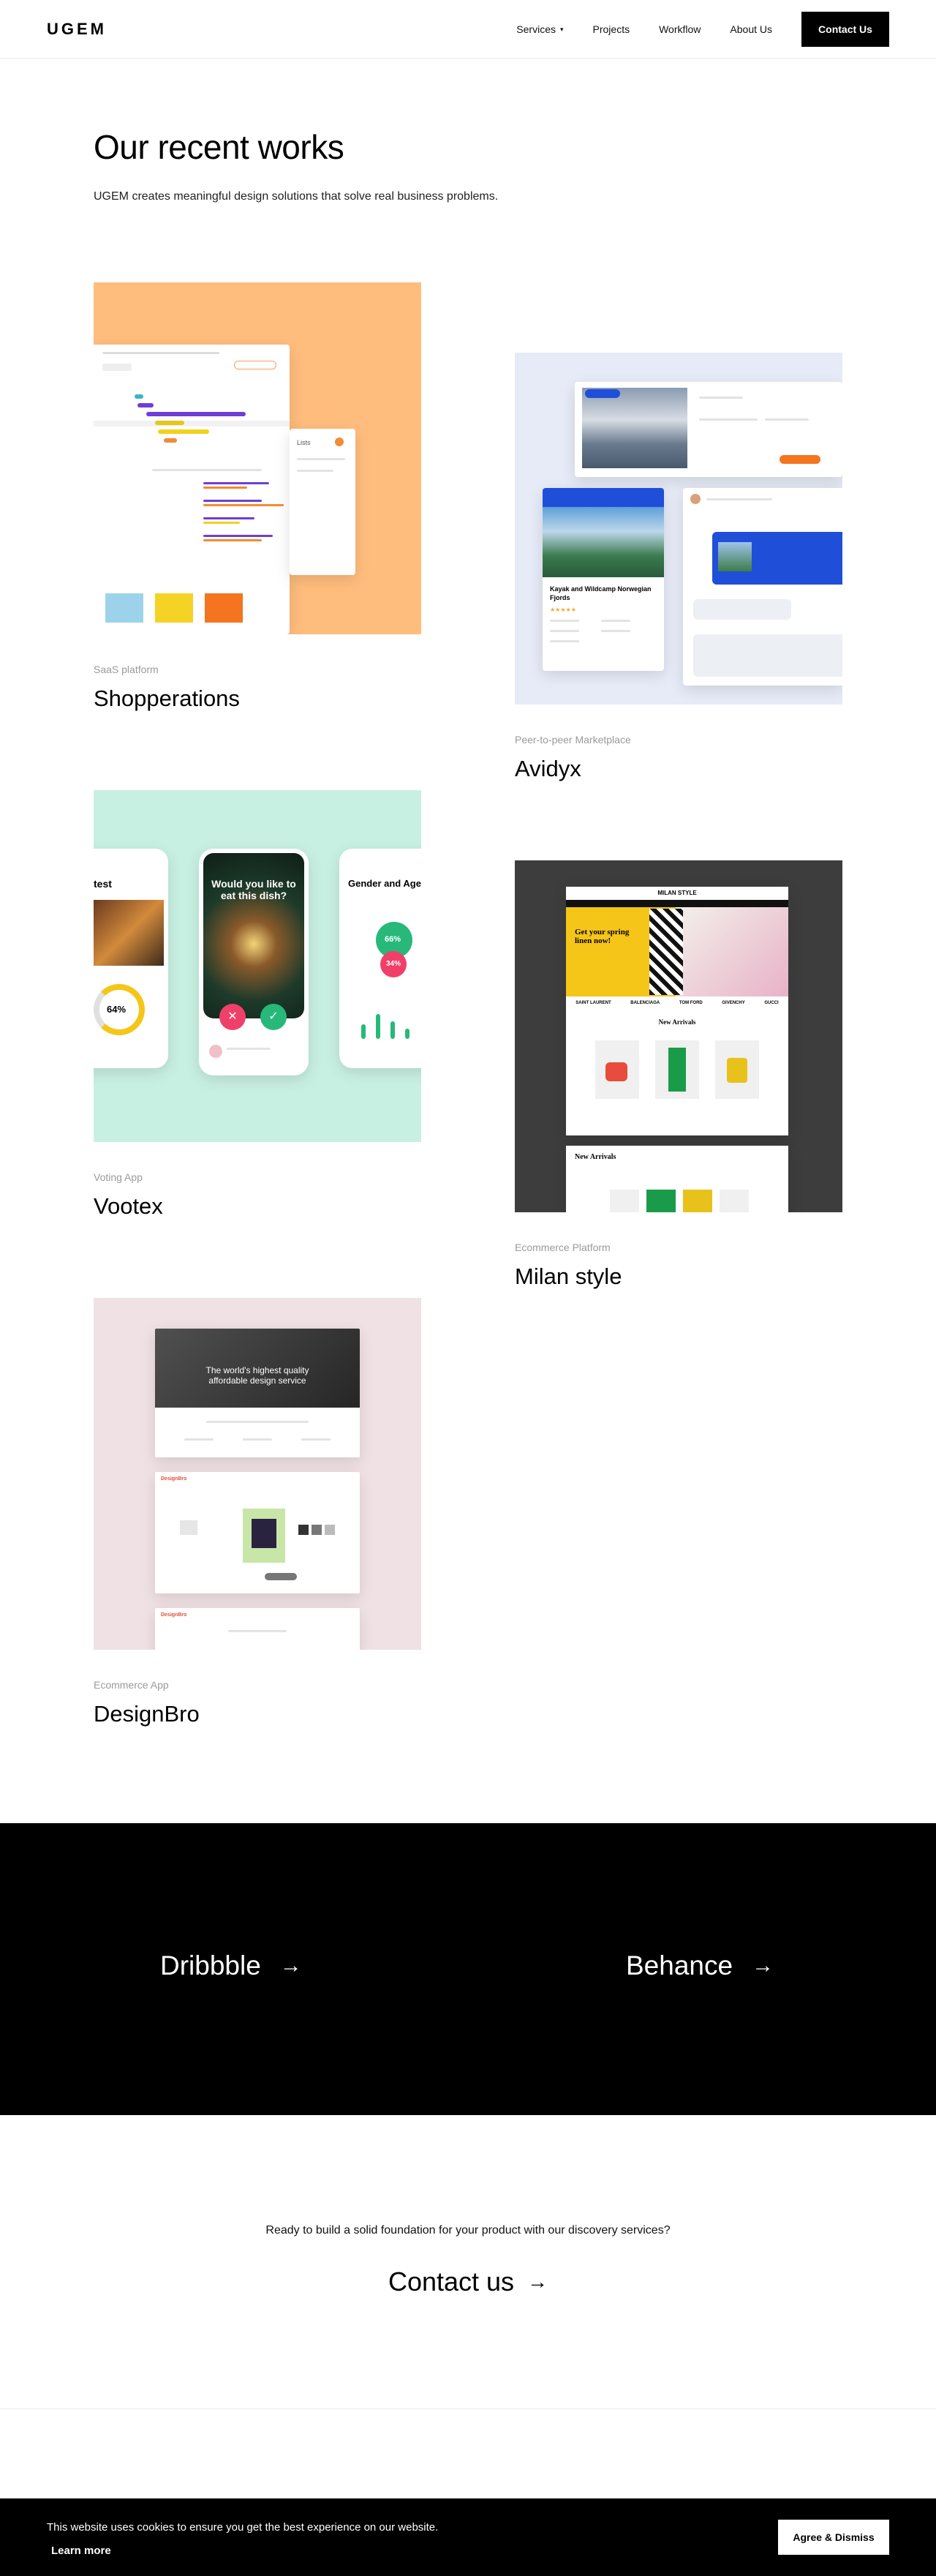 The image size is (936, 2576). What do you see at coordinates (708, 430) in the screenshot?
I see `listing-mock` at bounding box center [708, 430].